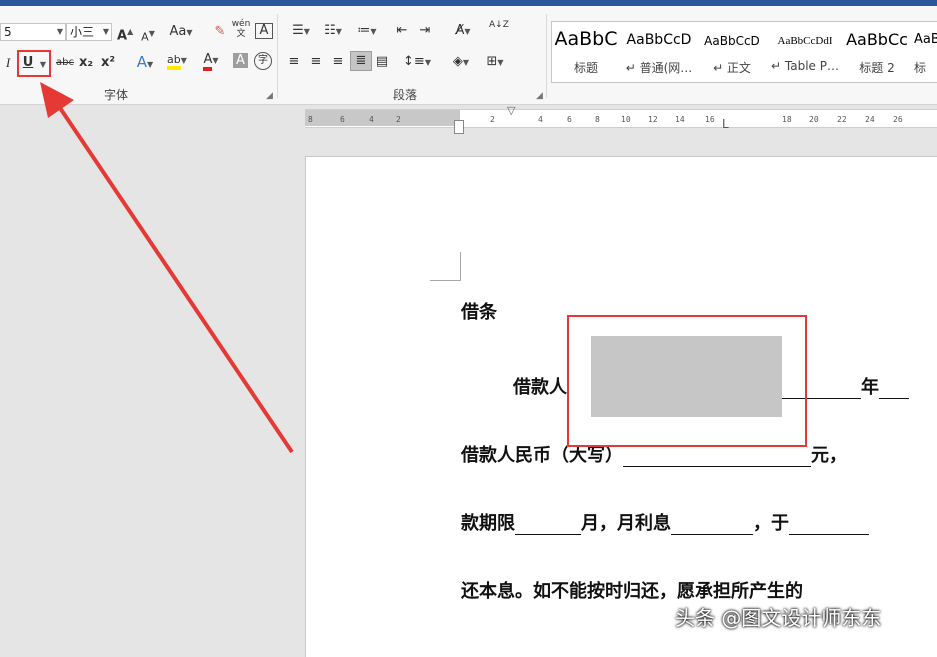 This screenshot has height=657, width=937. Describe the element at coordinates (717, 457) in the screenshot. I see `amount-blank` at that location.